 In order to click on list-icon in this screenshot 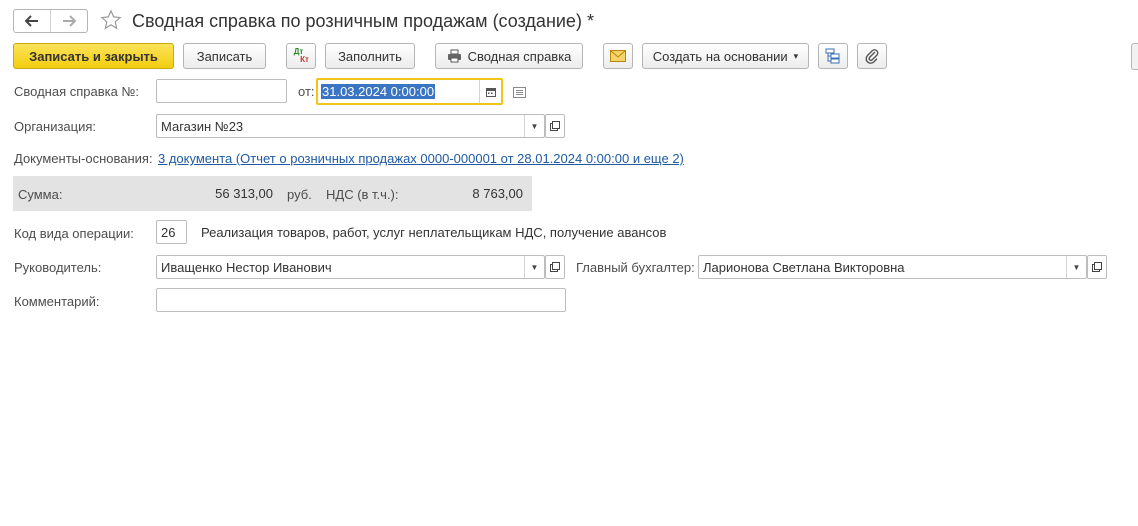, I will do `click(519, 93)`.